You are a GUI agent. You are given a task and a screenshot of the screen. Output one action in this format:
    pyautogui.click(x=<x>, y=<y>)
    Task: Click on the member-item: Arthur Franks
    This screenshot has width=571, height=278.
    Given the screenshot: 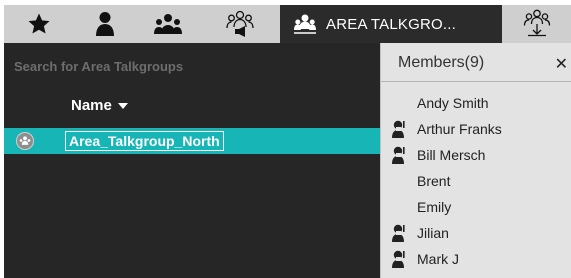 What is the action you would take?
    pyautogui.click(x=476, y=129)
    